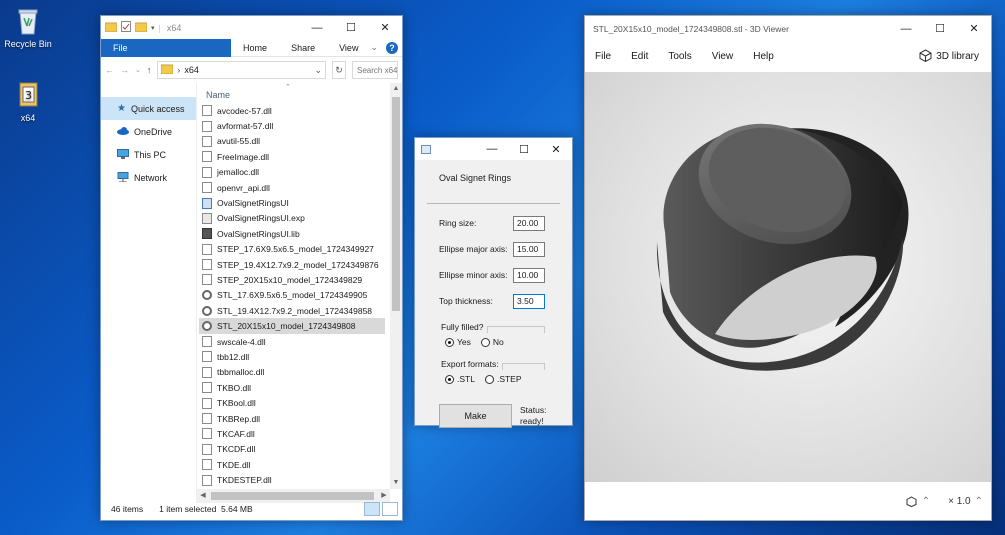  Describe the element at coordinates (153, 28) in the screenshot. I see `customize-qa-chevron-icon: ▾` at that location.